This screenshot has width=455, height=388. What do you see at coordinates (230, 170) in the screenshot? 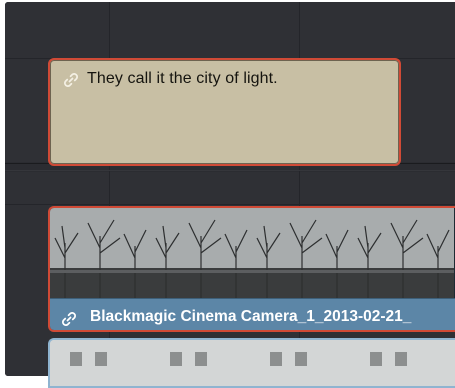
I see `track-separator` at bounding box center [230, 170].